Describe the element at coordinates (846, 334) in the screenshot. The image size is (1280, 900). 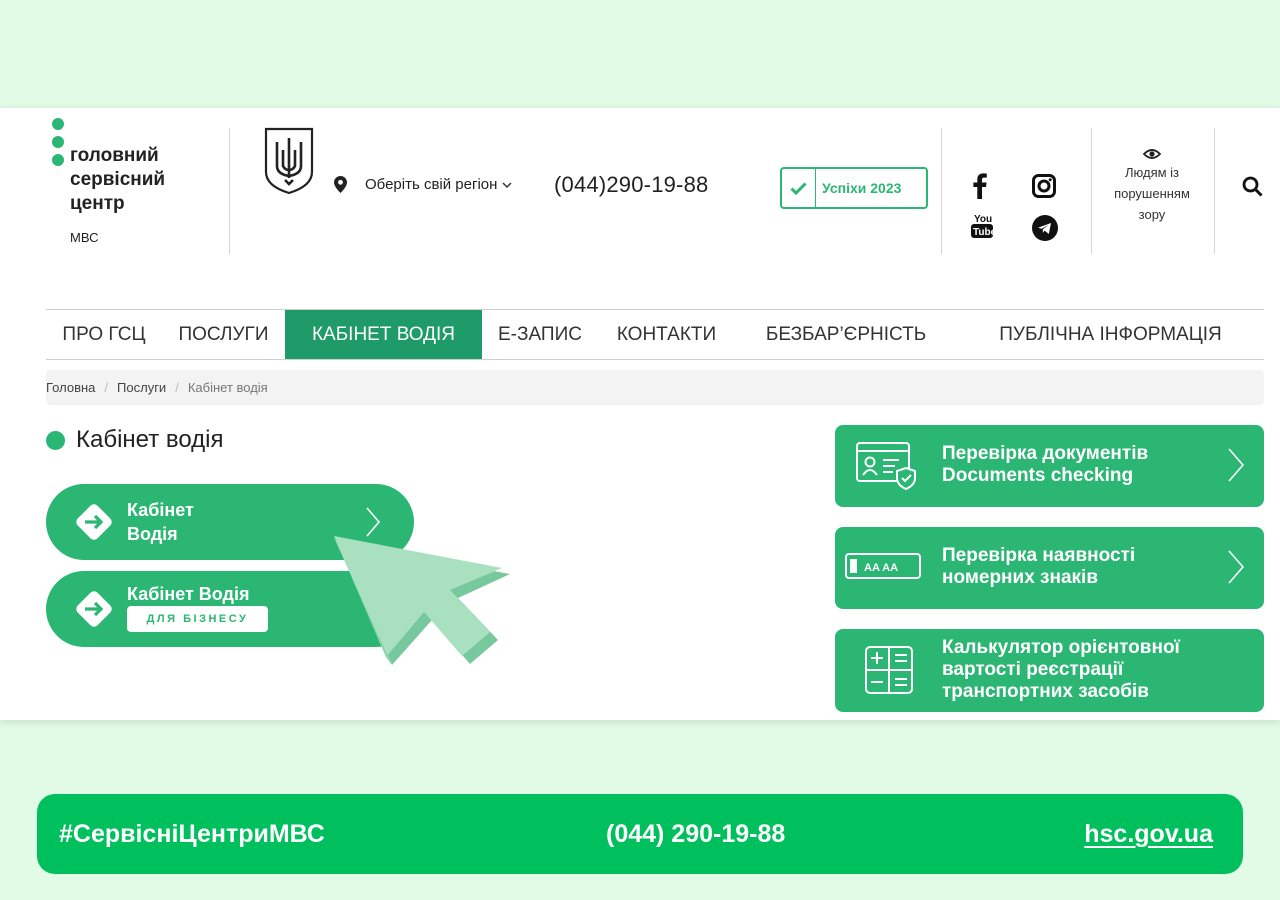
I see `nav-item-accessibility: БЕЗБАР’ЄРНІСТЬ` at that location.